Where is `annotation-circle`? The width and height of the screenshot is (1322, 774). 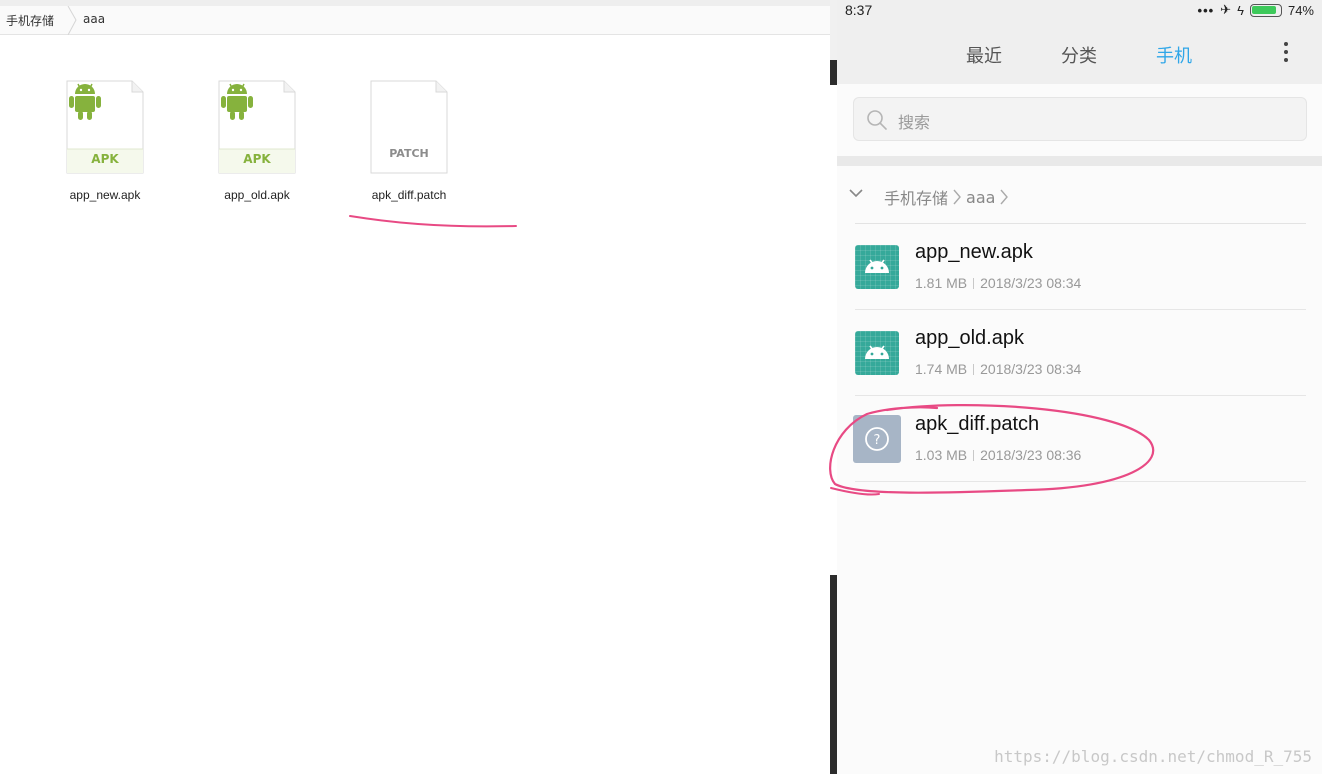 annotation-circle is located at coordinates (992, 450).